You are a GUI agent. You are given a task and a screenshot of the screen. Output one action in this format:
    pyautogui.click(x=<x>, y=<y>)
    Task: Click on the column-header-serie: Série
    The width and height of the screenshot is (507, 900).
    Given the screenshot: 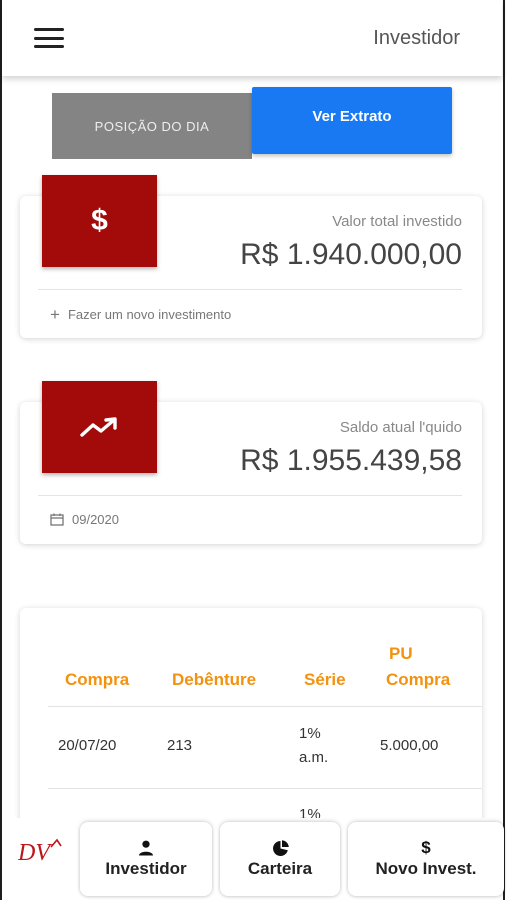 What is the action you would take?
    pyautogui.click(x=325, y=679)
    